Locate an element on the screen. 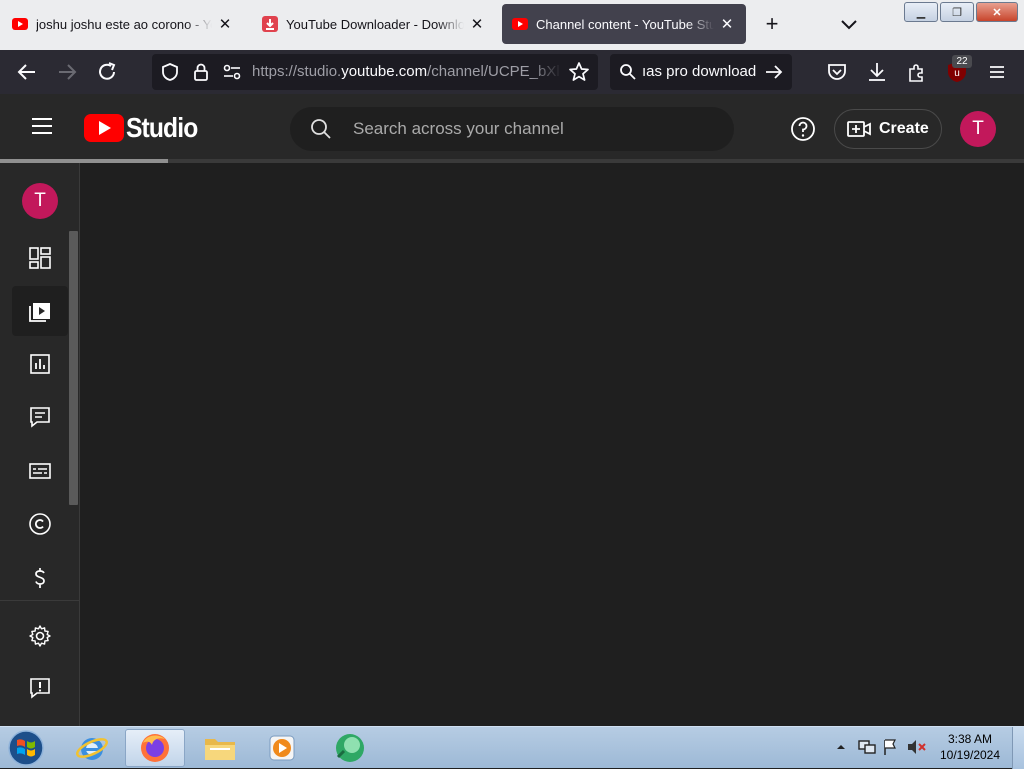  extensions-icon is located at coordinates (917, 72).